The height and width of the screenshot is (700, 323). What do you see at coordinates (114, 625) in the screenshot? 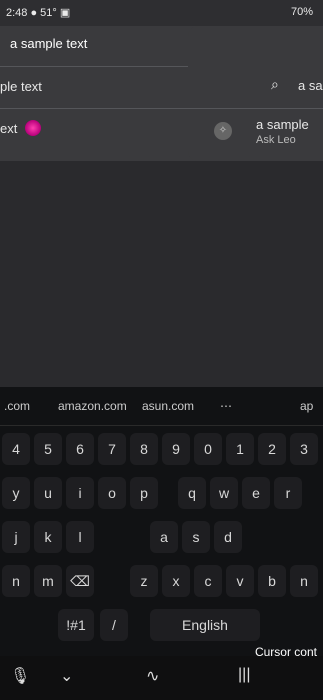
I see `slash-key: /` at bounding box center [114, 625].